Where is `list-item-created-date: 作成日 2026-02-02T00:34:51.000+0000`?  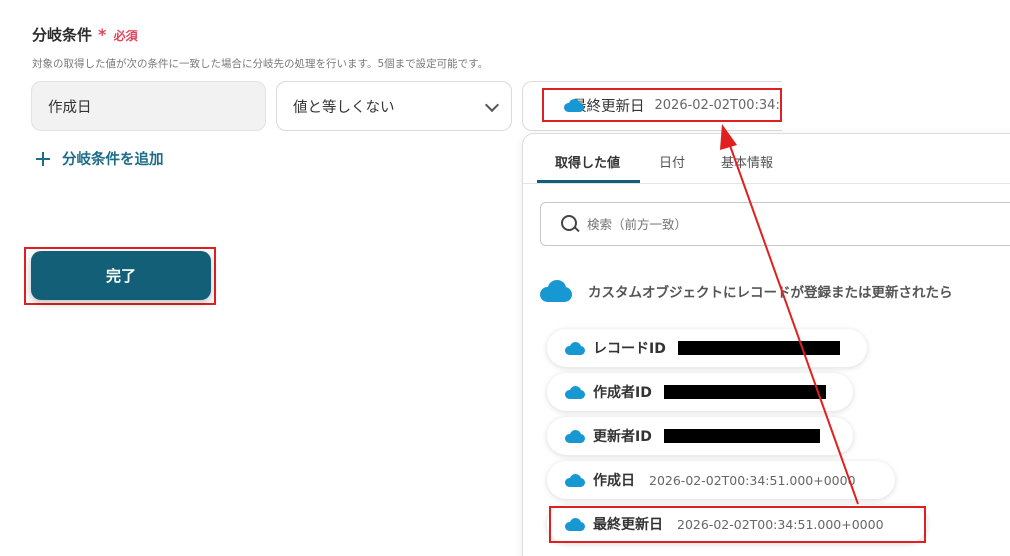
list-item-created-date: 作成日 2026-02-02T00:34:51.000+0000 is located at coordinates (721, 480).